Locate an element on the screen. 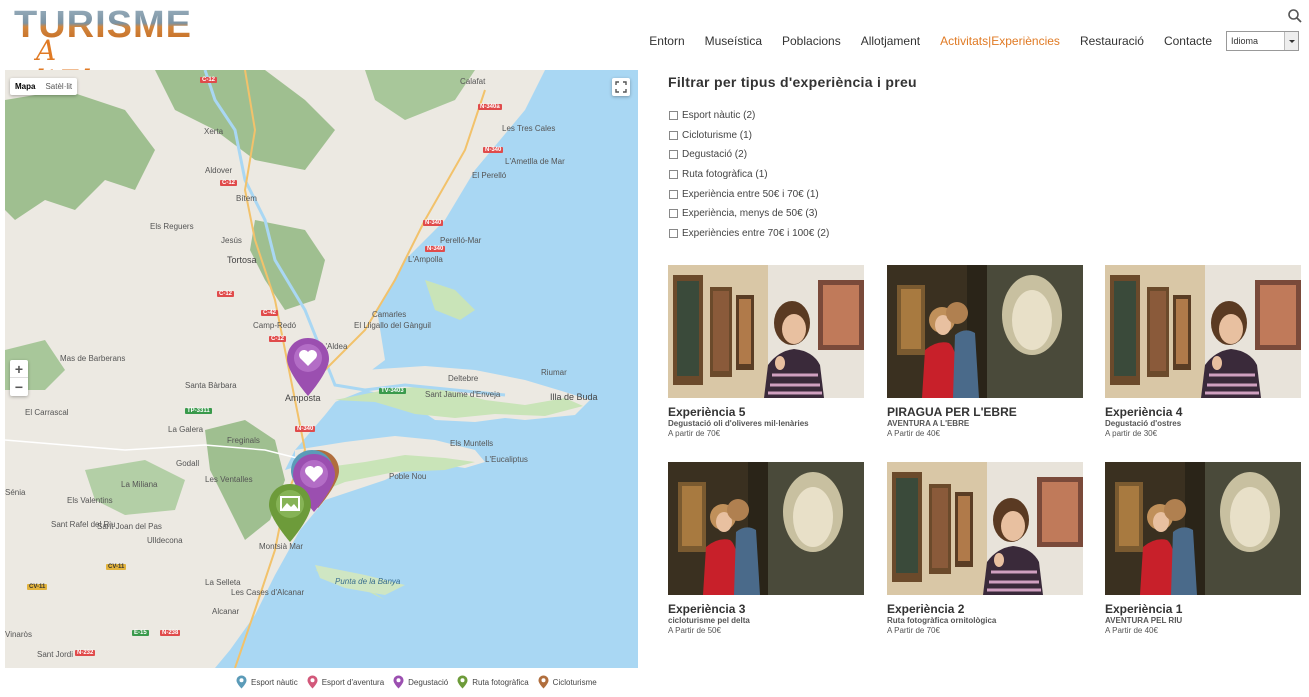 The width and height of the screenshot is (1309, 697). nav-item-poblacions: Poblacions is located at coordinates (811, 41).